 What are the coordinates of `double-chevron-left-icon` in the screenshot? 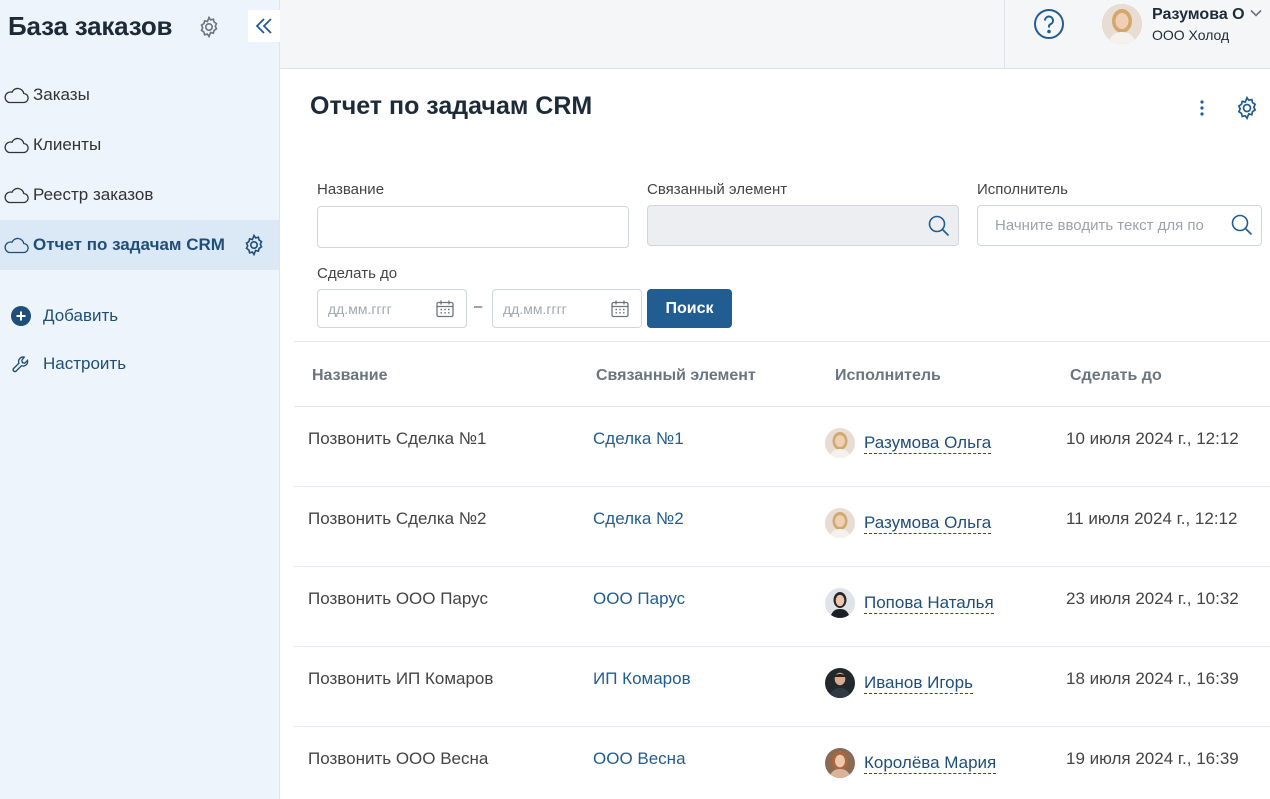 It's located at (263, 26).